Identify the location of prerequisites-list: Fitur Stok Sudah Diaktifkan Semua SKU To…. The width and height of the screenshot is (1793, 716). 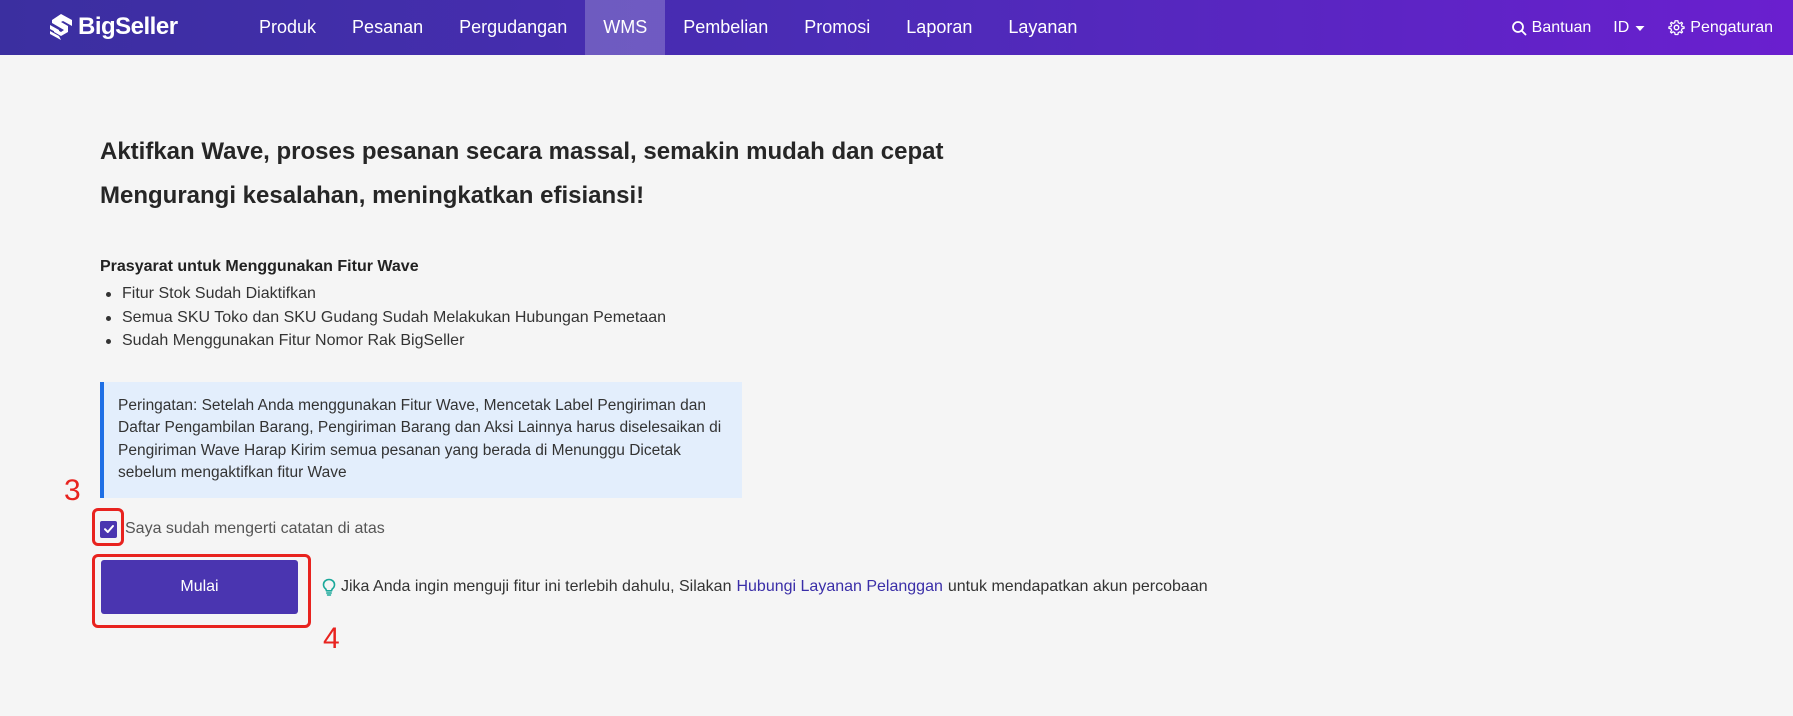
(800, 317).